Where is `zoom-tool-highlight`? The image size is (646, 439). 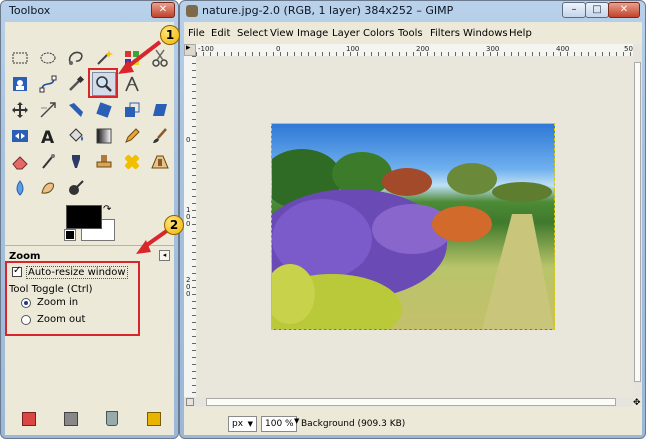
zoom-tool-highlight is located at coordinates (103, 83).